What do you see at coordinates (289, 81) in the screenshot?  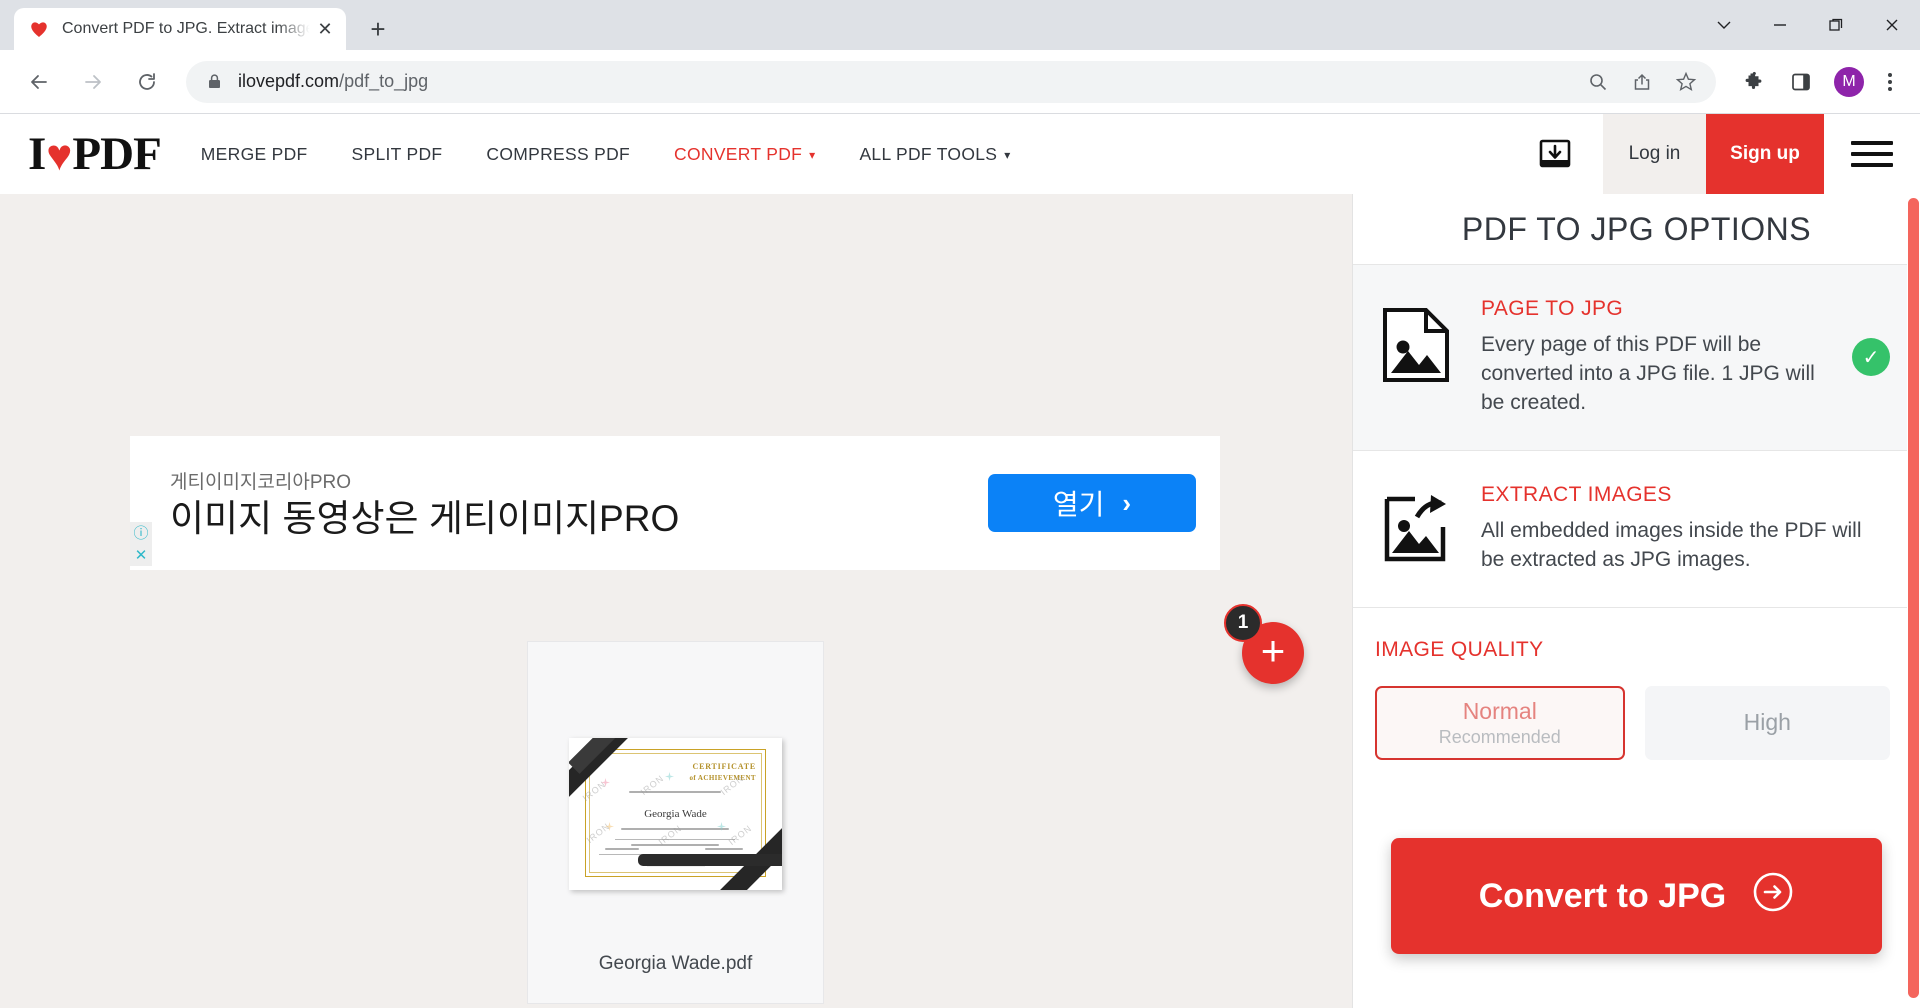 I see `url-host: ilovepdf.com` at bounding box center [289, 81].